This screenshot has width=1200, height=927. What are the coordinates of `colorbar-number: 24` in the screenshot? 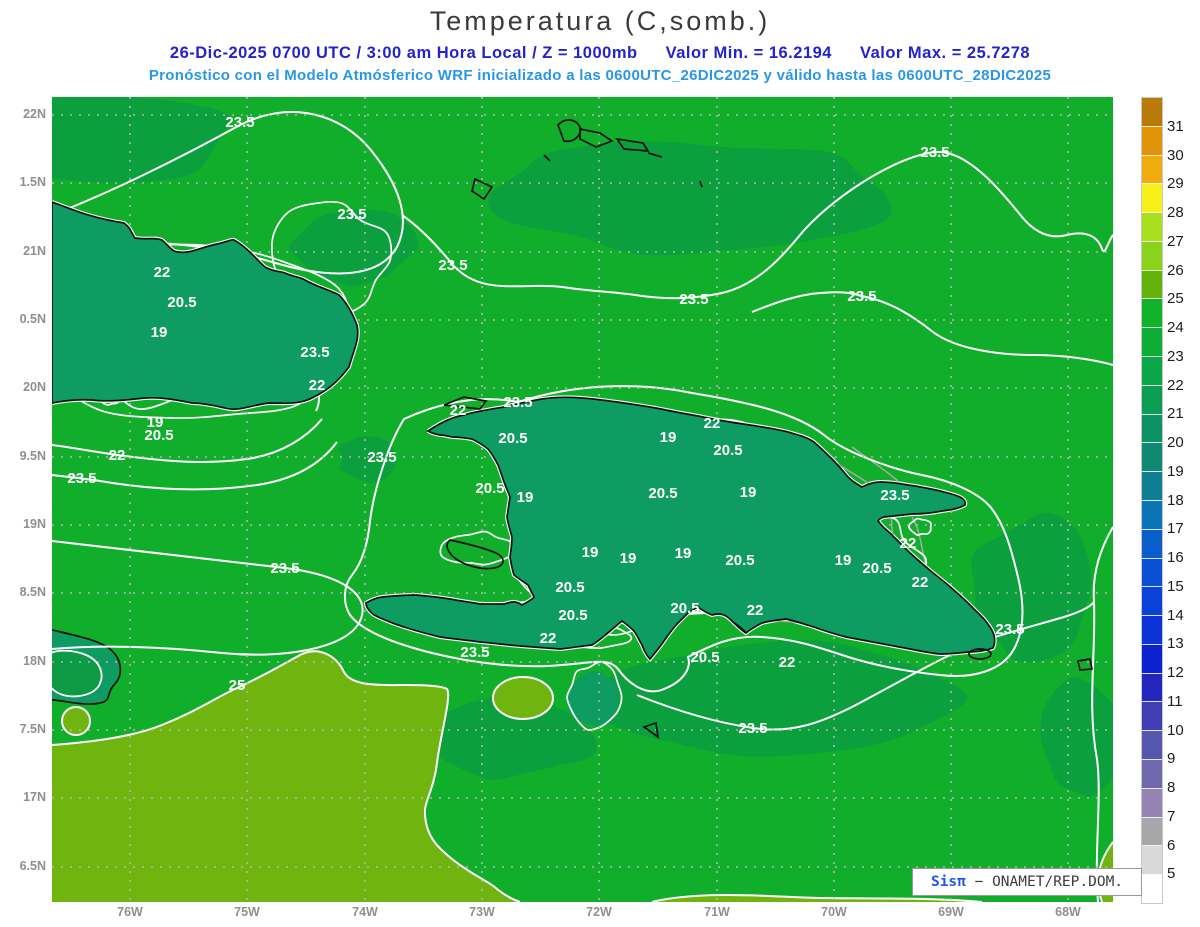 It's located at (1175, 327).